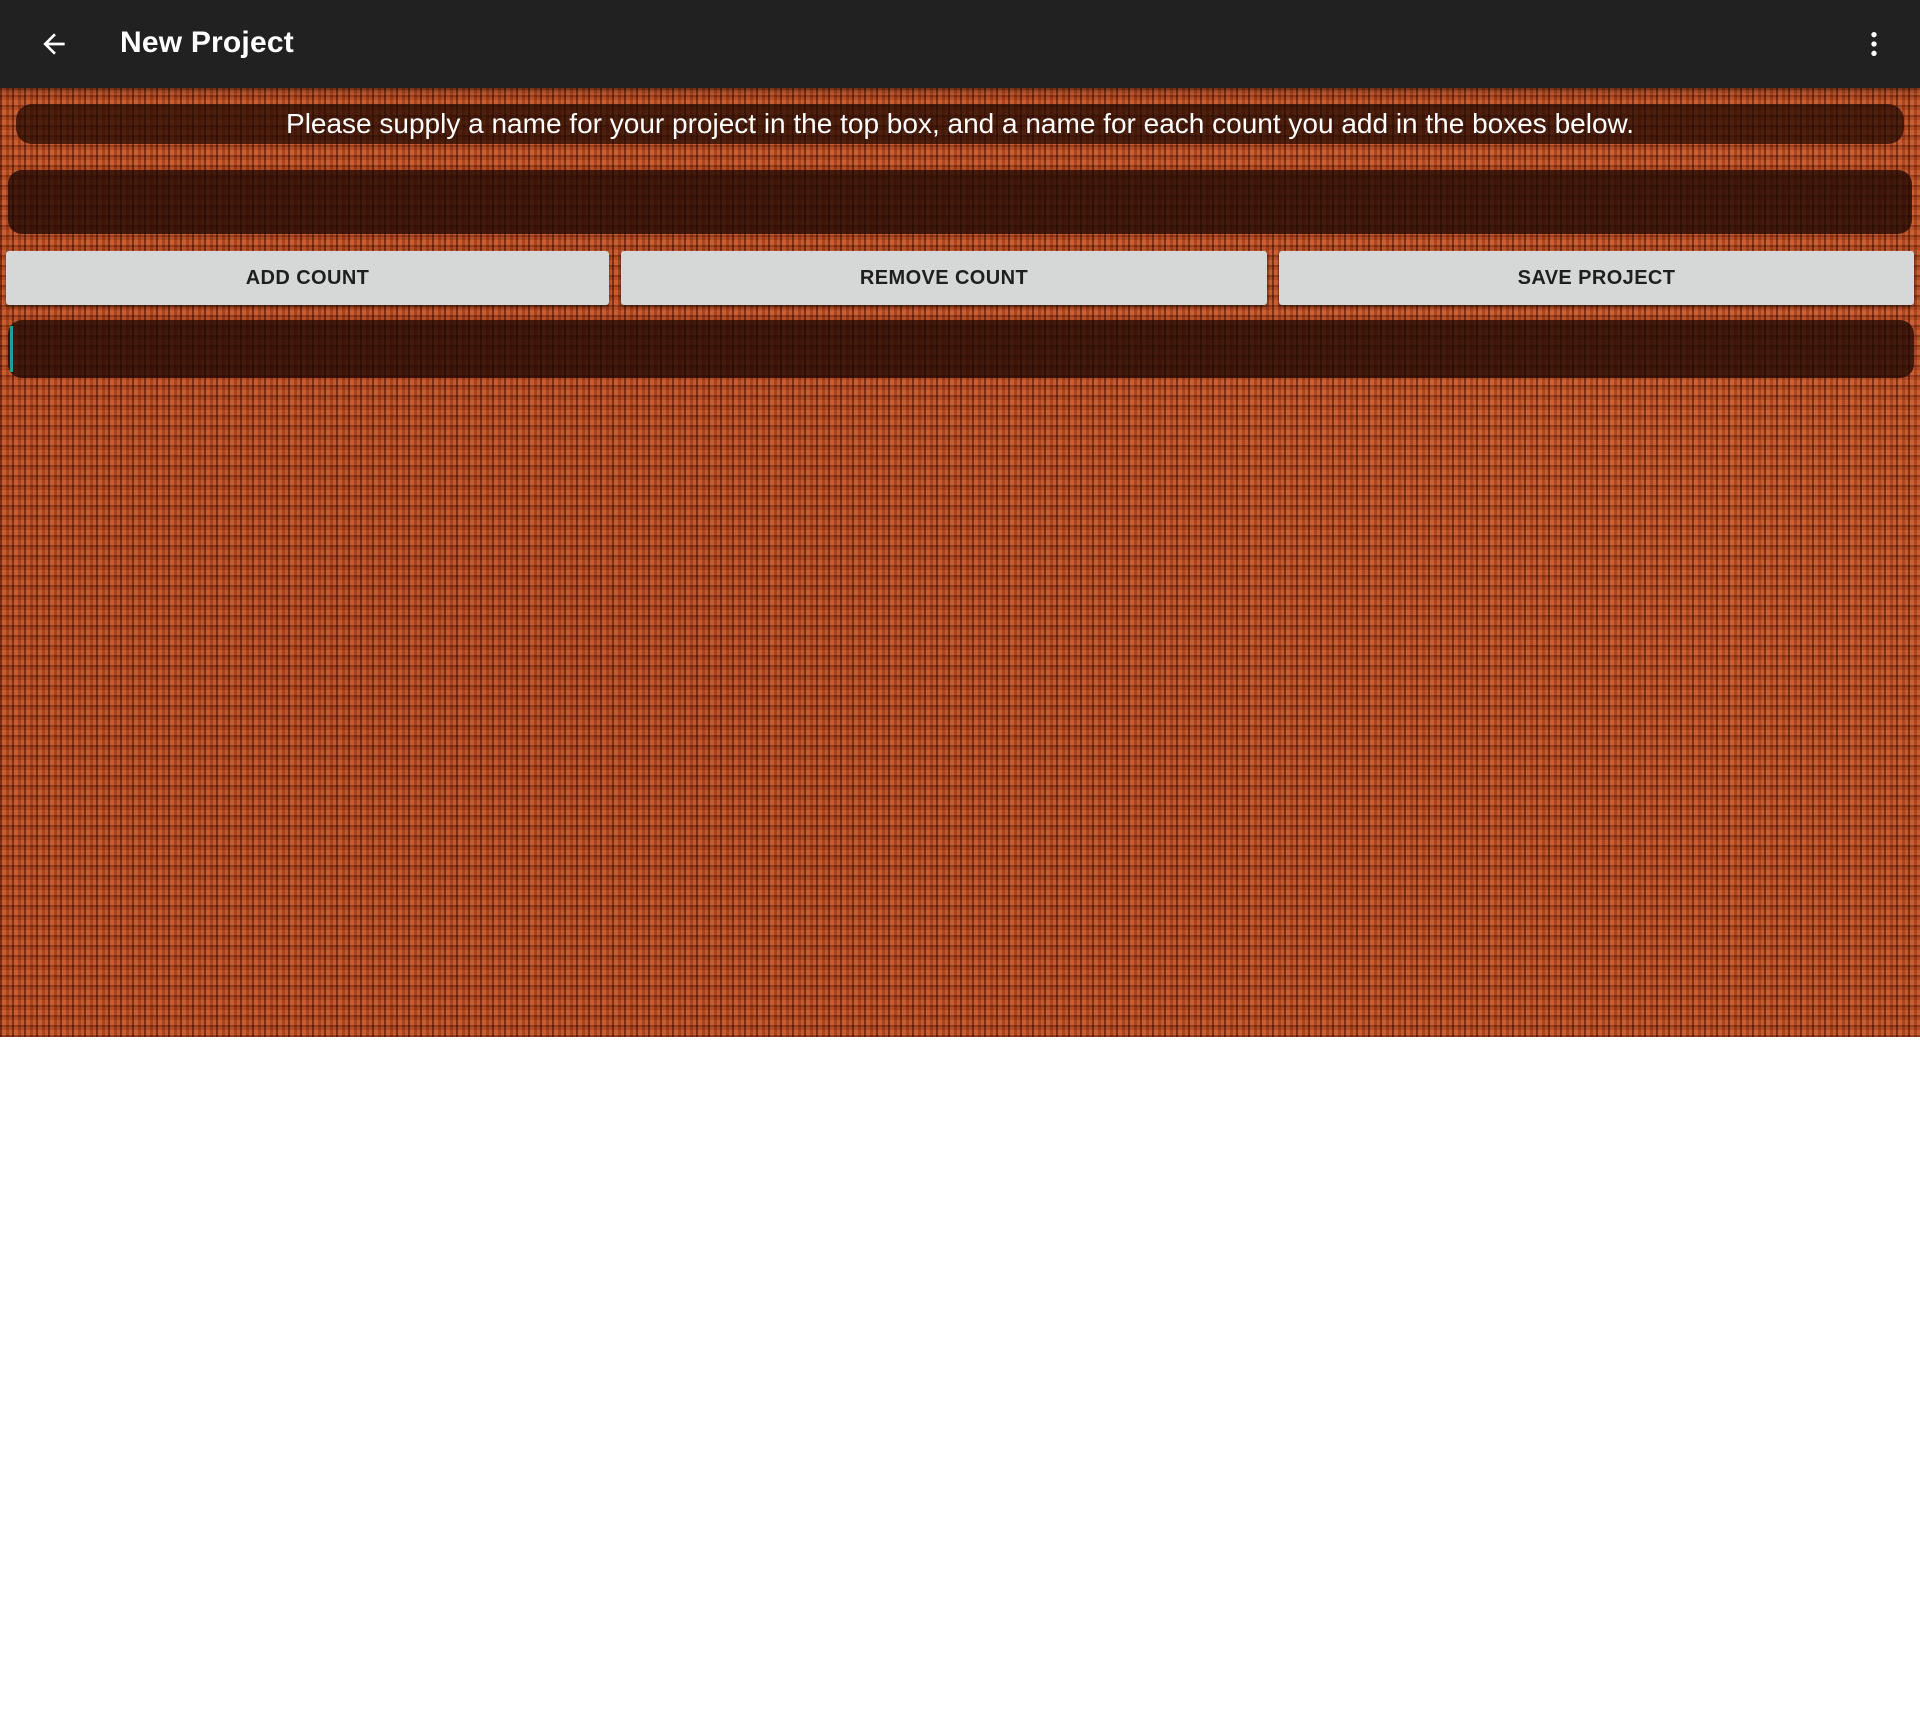 This screenshot has height=1733, width=1920. Describe the element at coordinates (207, 42) in the screenshot. I see `page-title: New Project` at that location.